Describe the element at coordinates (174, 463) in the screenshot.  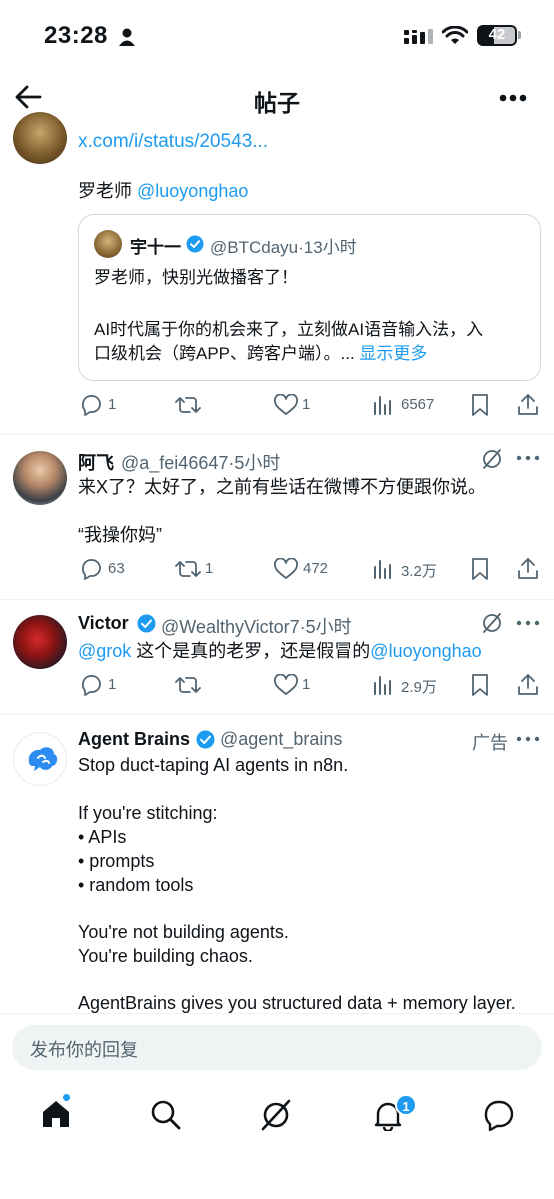
I see `author-handle: @a_fei46647` at that location.